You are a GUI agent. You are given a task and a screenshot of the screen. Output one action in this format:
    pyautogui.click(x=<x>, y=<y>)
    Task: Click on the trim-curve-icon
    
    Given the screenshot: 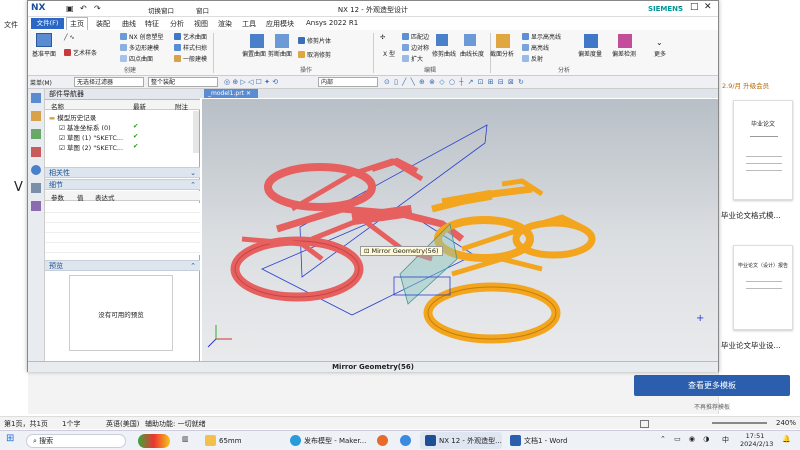 What is the action you would take?
    pyautogui.click(x=442, y=40)
    